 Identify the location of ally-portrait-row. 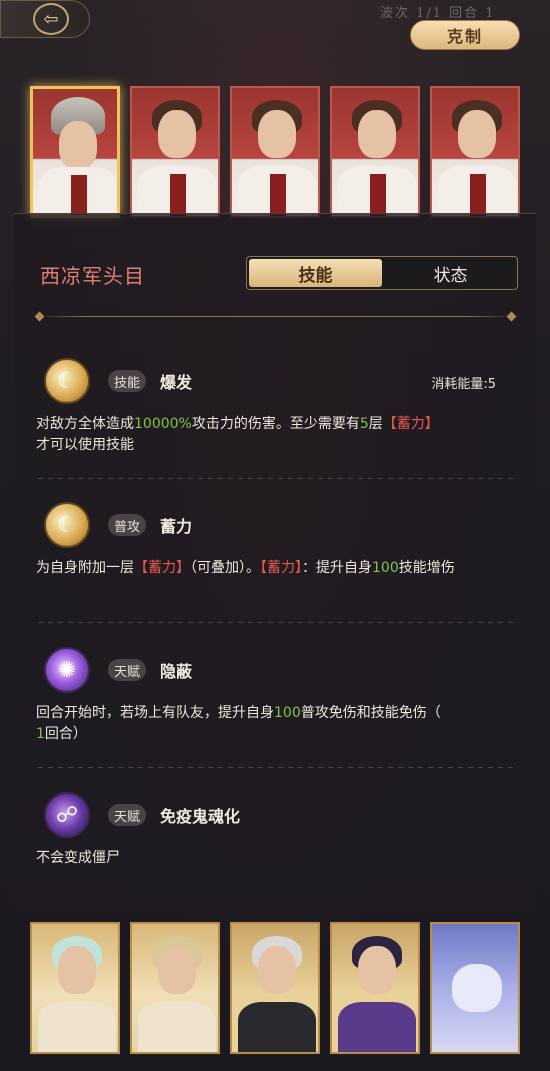
(277, 988).